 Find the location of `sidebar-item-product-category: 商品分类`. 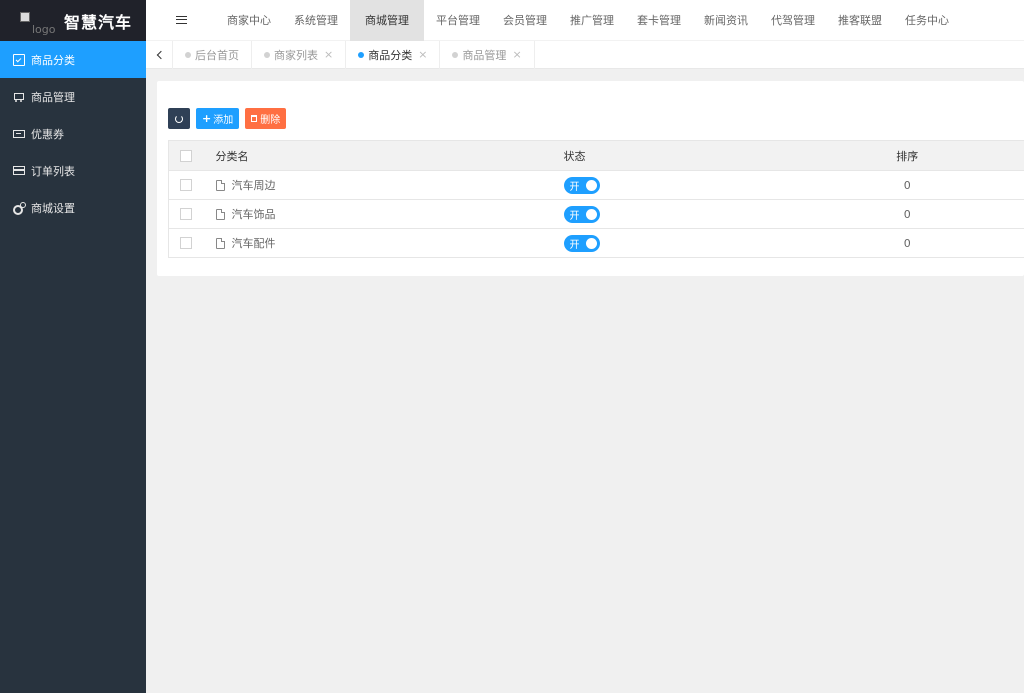

sidebar-item-product-category: 商品分类 is located at coordinates (73, 59).